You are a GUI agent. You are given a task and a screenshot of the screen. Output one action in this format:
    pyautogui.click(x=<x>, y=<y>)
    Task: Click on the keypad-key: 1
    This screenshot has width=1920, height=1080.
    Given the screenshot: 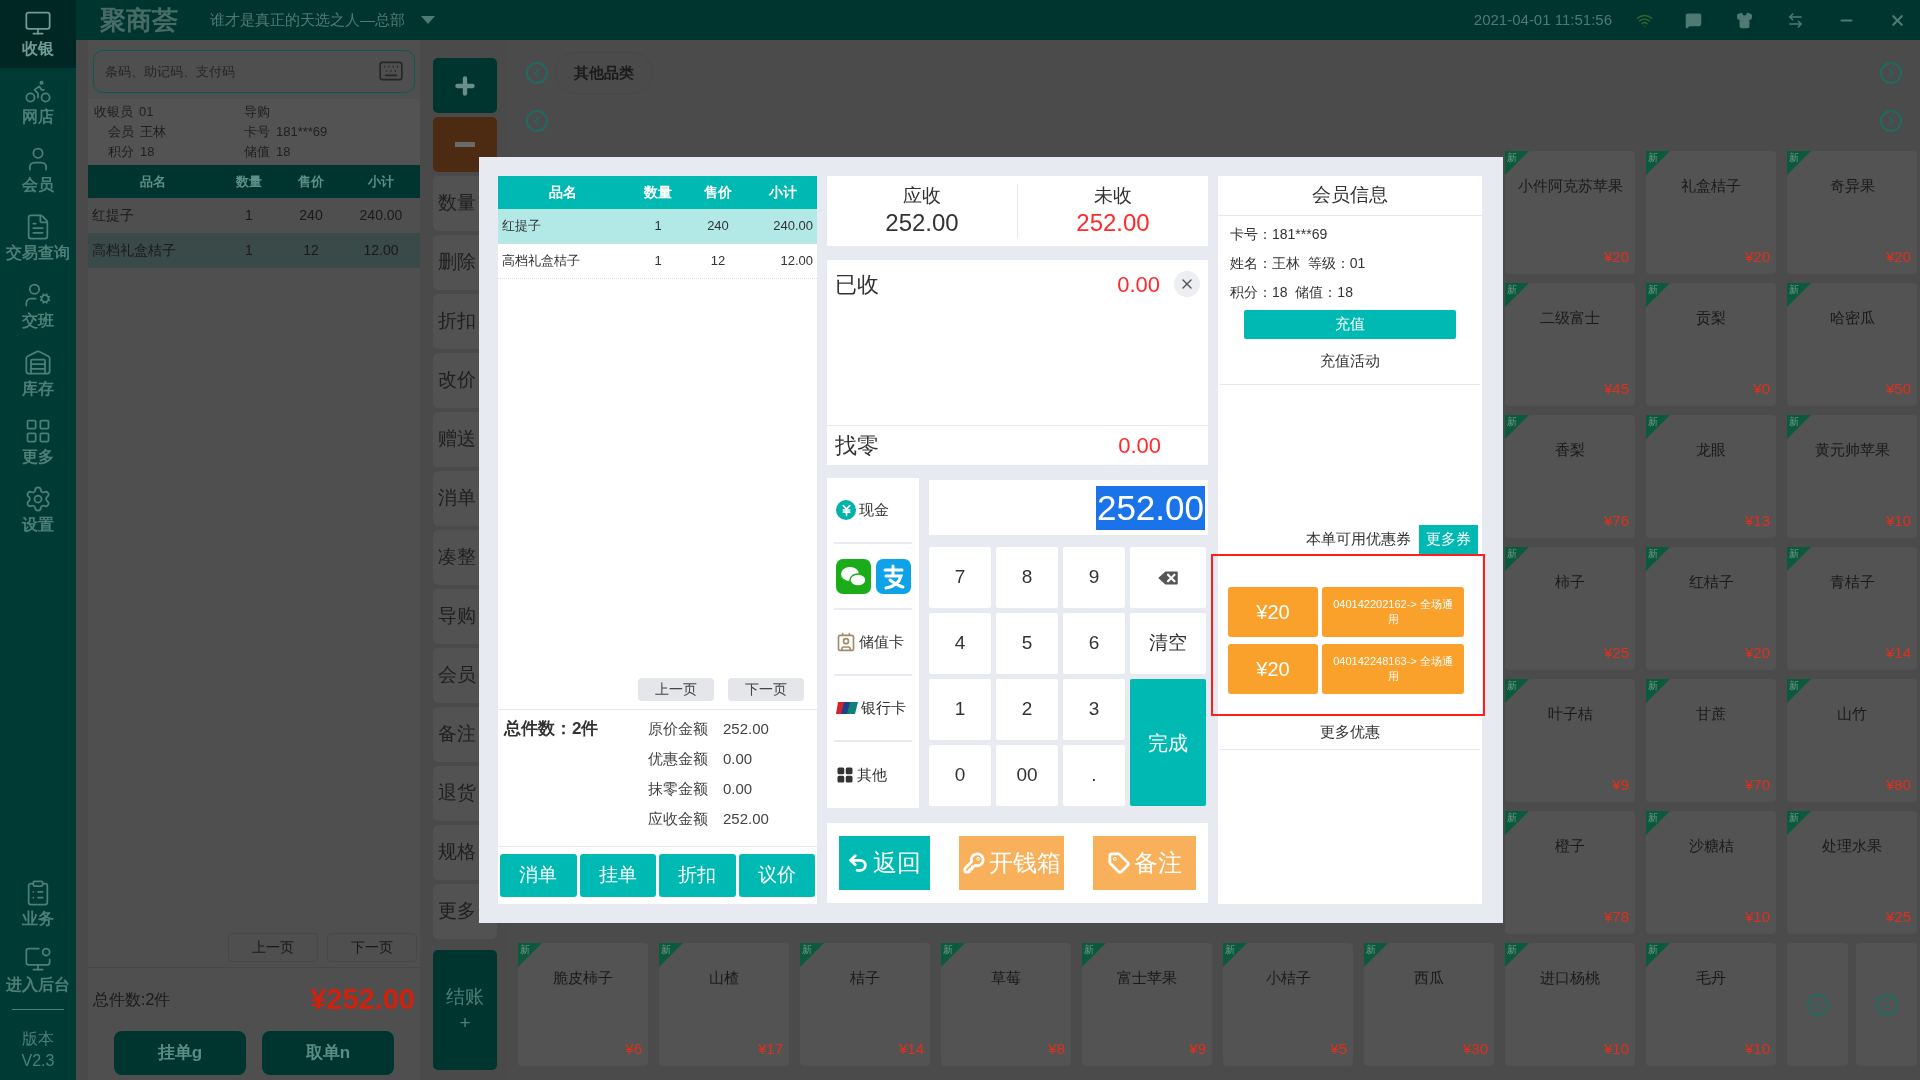 What is the action you would take?
    pyautogui.click(x=960, y=709)
    